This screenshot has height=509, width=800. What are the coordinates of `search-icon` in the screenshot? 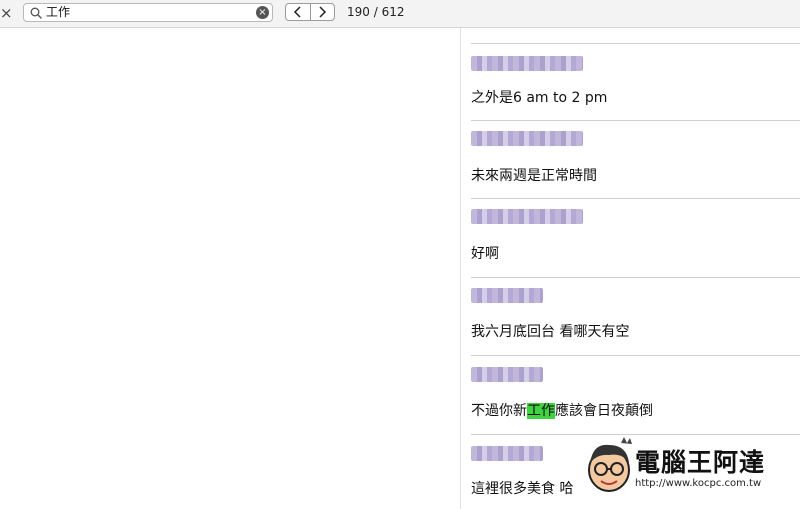 It's located at (36, 13).